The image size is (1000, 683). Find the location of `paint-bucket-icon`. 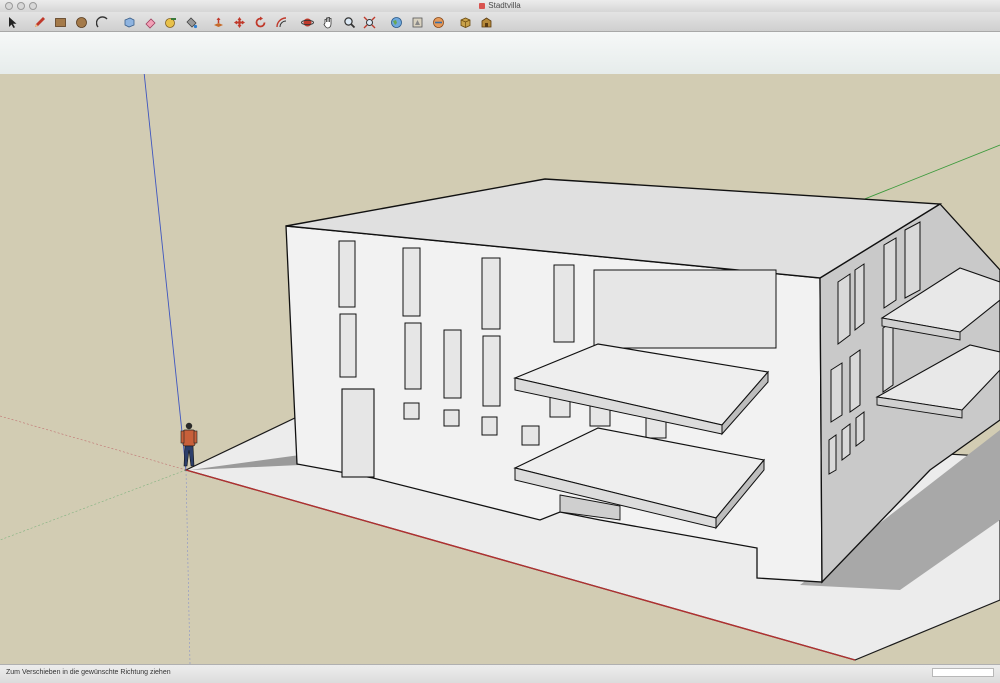

paint-bucket-icon is located at coordinates (191, 22).